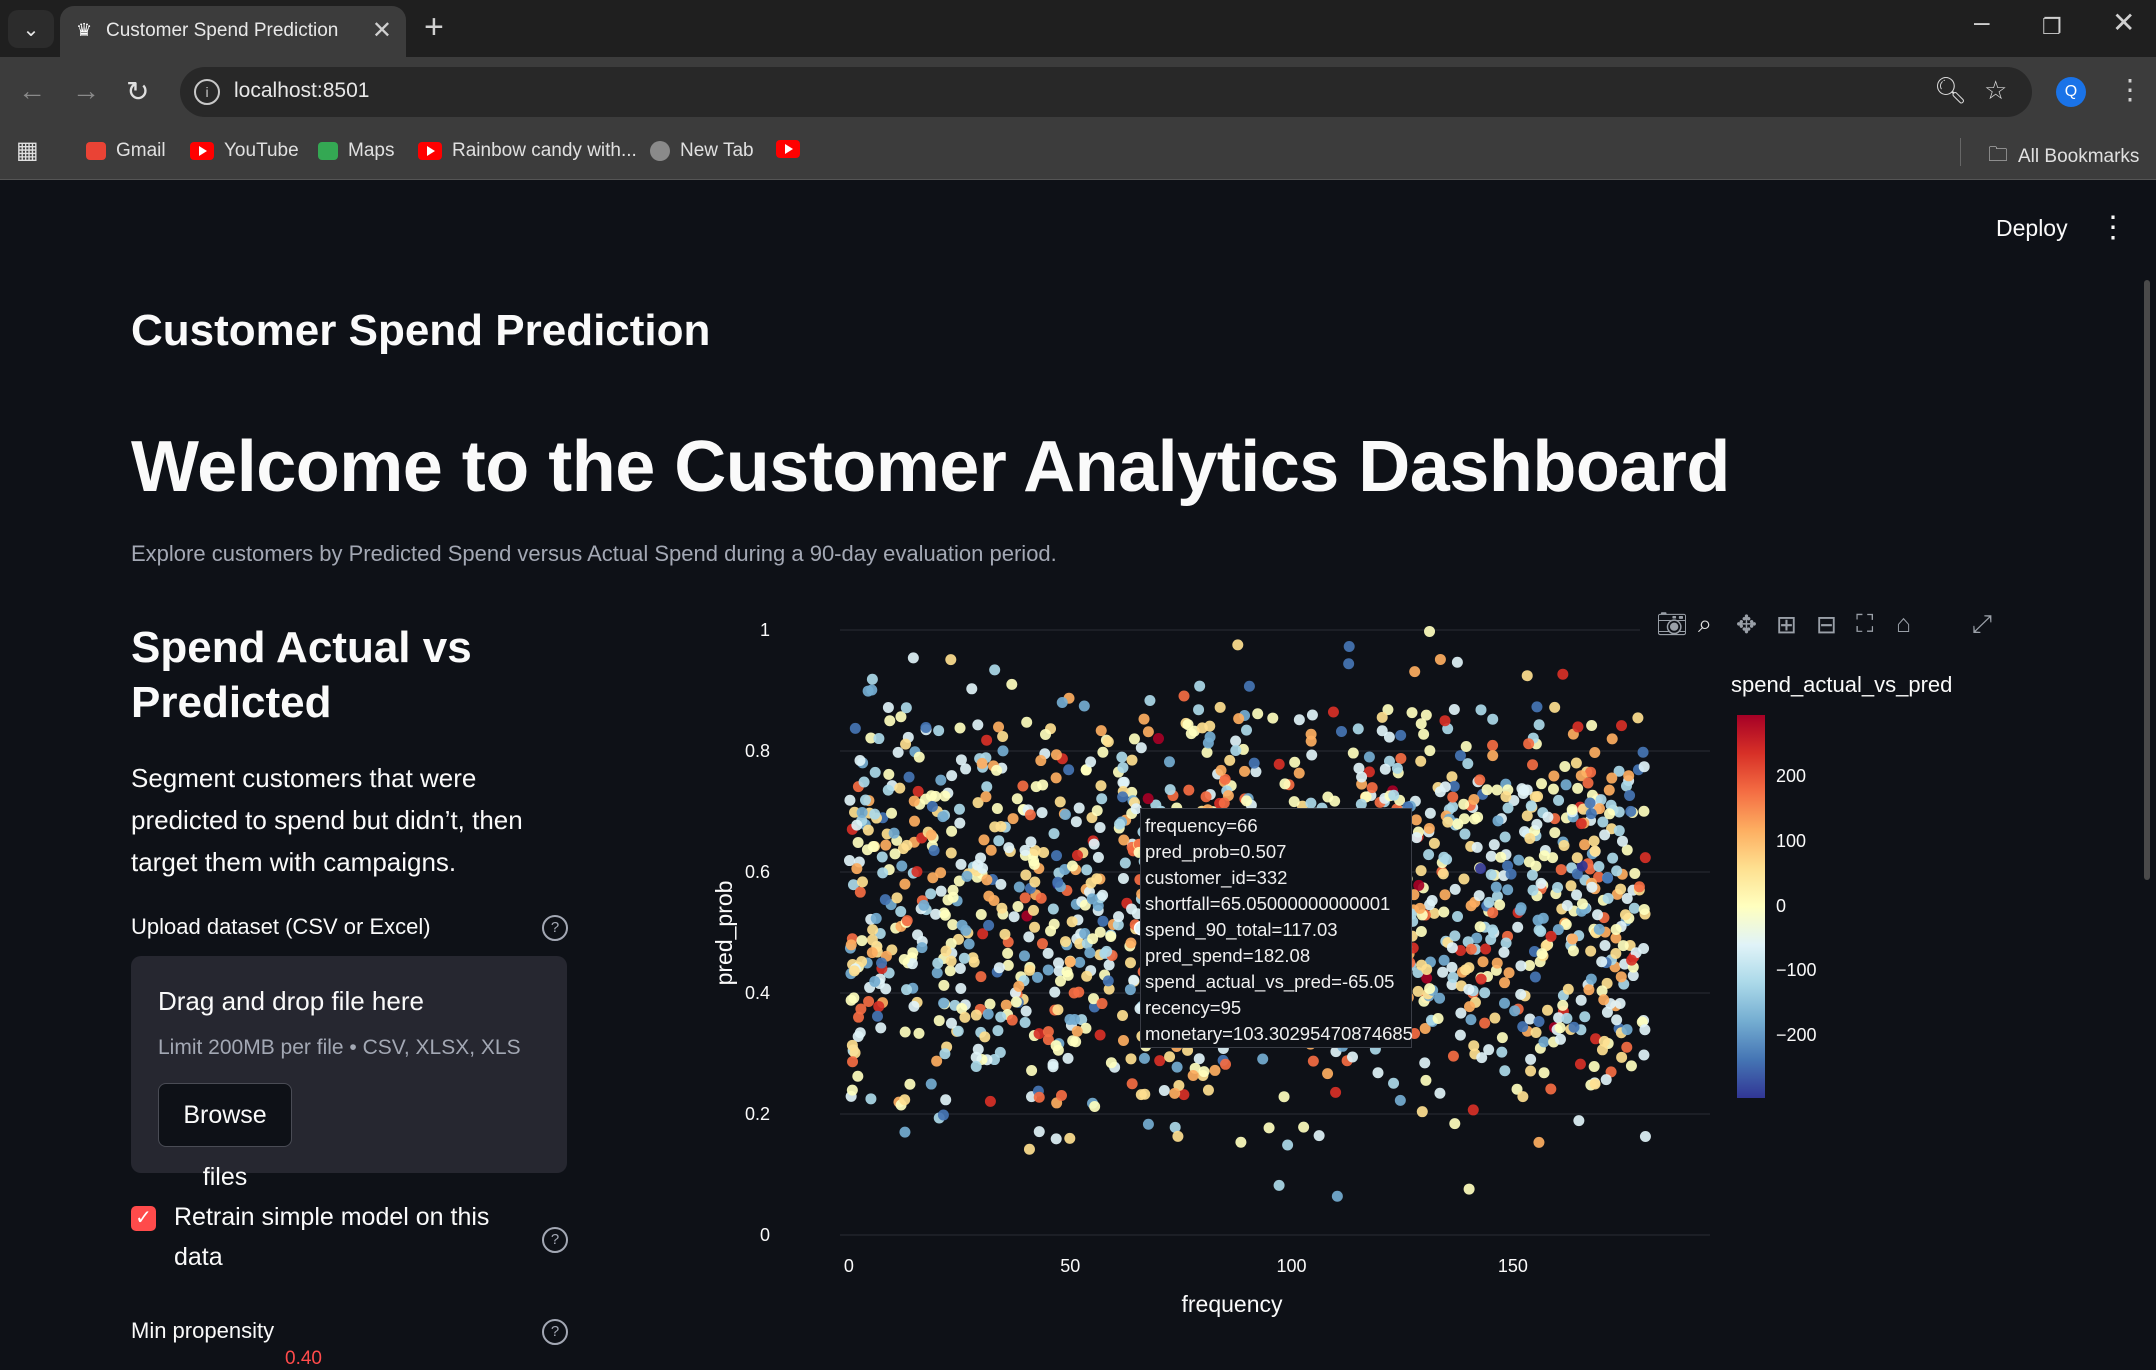 This screenshot has width=2156, height=1370. Describe the element at coordinates (1826, 625) in the screenshot. I see `zoom-out-icon: ⊟` at that location.